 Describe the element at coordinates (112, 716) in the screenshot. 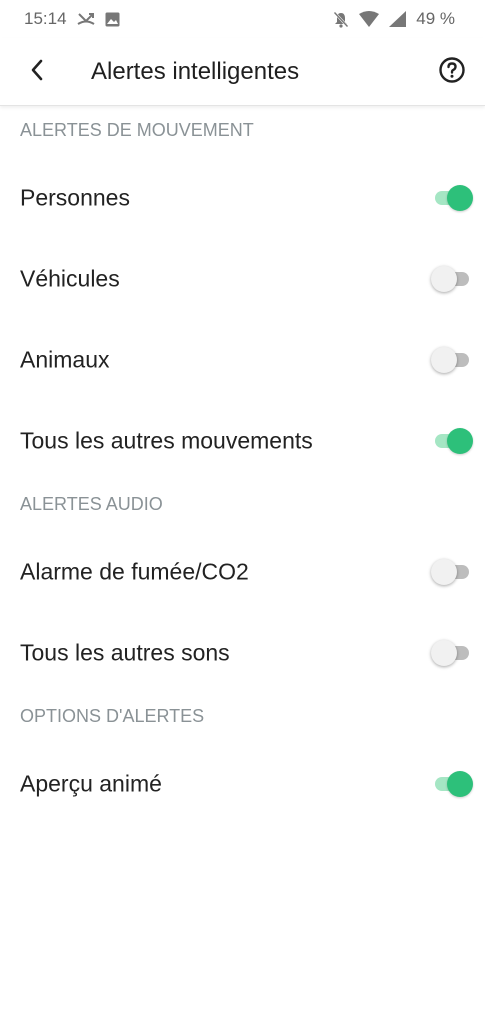

I see `section-header-options: OPTIONS D'ALERTES` at that location.